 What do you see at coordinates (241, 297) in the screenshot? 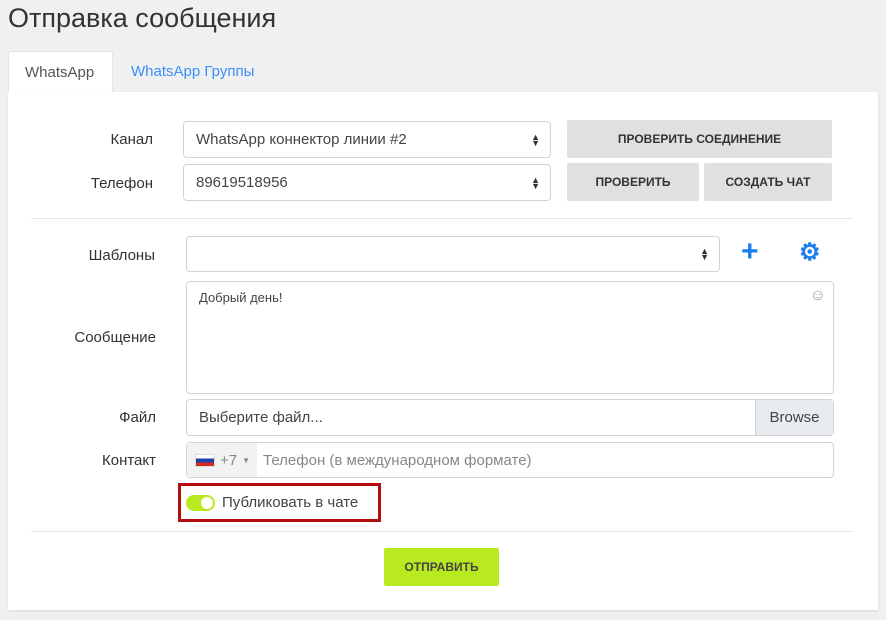
I see `message-text: Добрый день!` at bounding box center [241, 297].